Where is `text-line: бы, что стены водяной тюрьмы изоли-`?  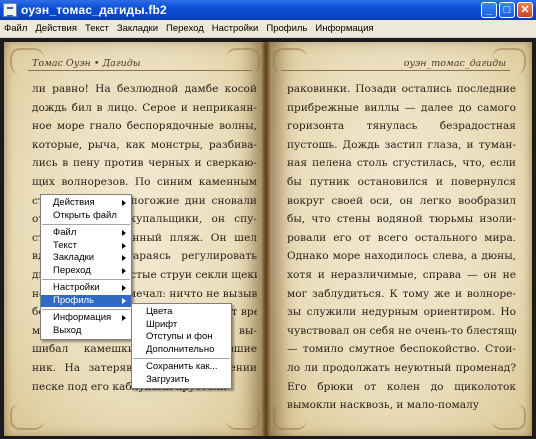 text-line: бы, что стены водяной тюрьмы изоли- is located at coordinates (401, 219).